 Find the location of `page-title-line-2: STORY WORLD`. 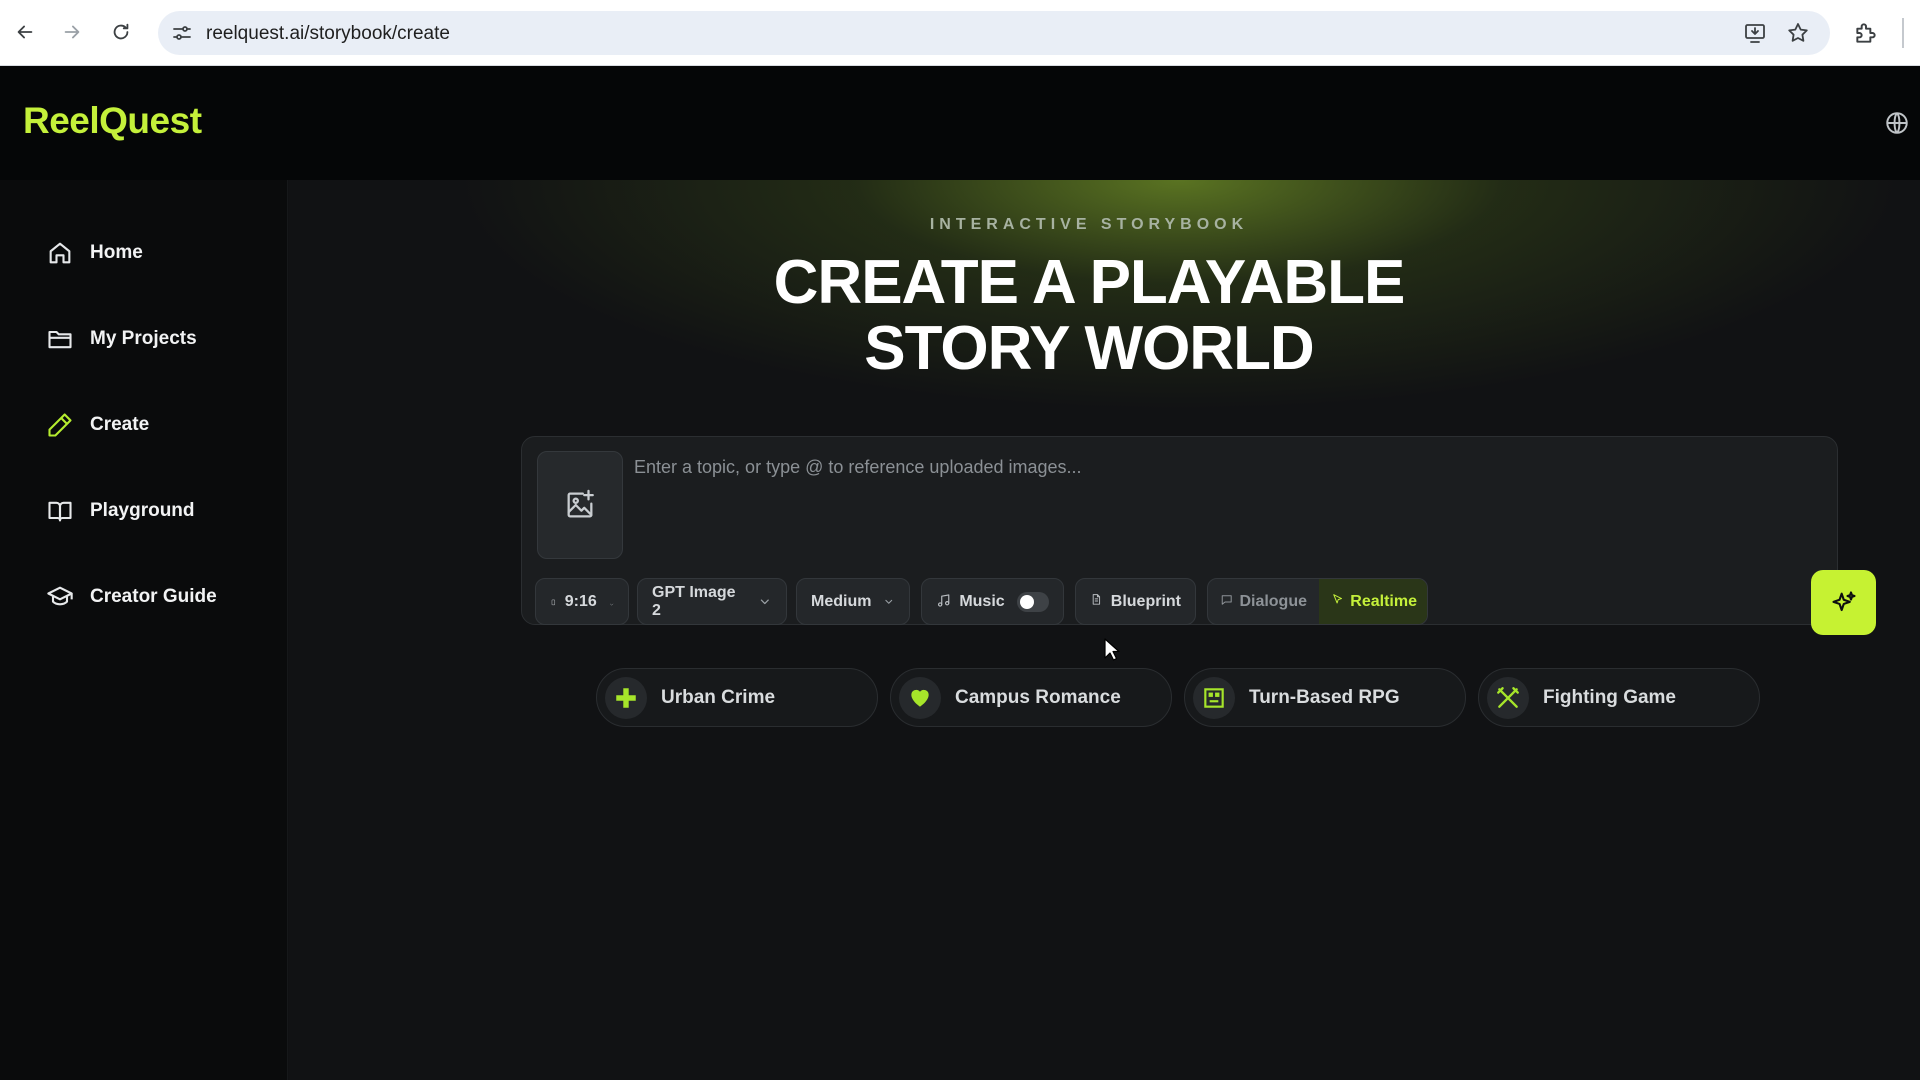

page-title-line-2: STORY WORLD is located at coordinates (1089, 348).